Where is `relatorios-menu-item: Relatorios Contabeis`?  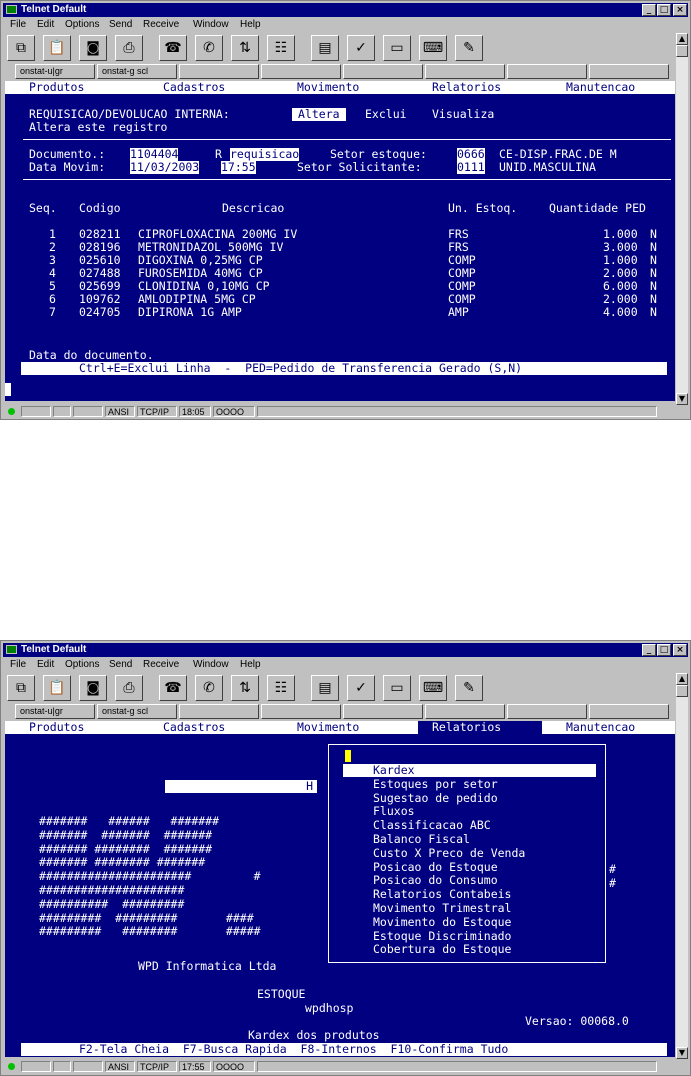
relatorios-menu-item: Relatorios Contabeis is located at coordinates (442, 894).